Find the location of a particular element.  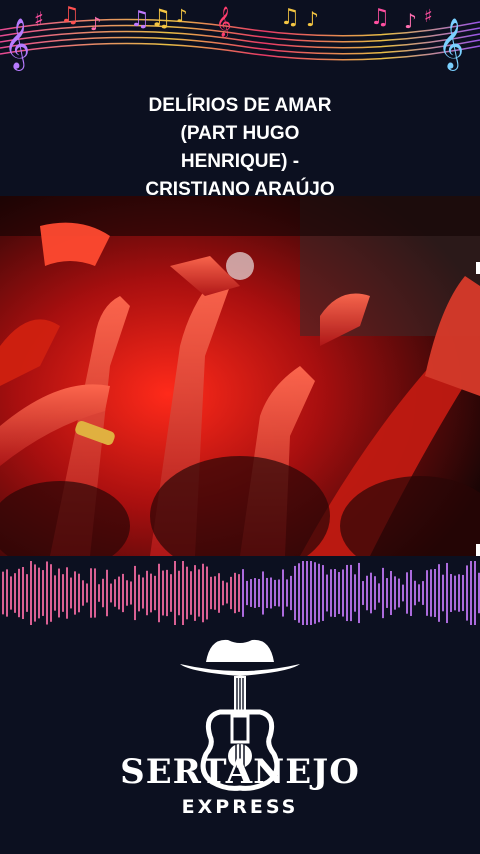

music-notes-banner: 𝄞 𝄞 ♯ ♫ ♪ ♫ ♫ ♪ 𝄞 ♫ ♪ ♫ ♪ ♯ is located at coordinates (240, 37).